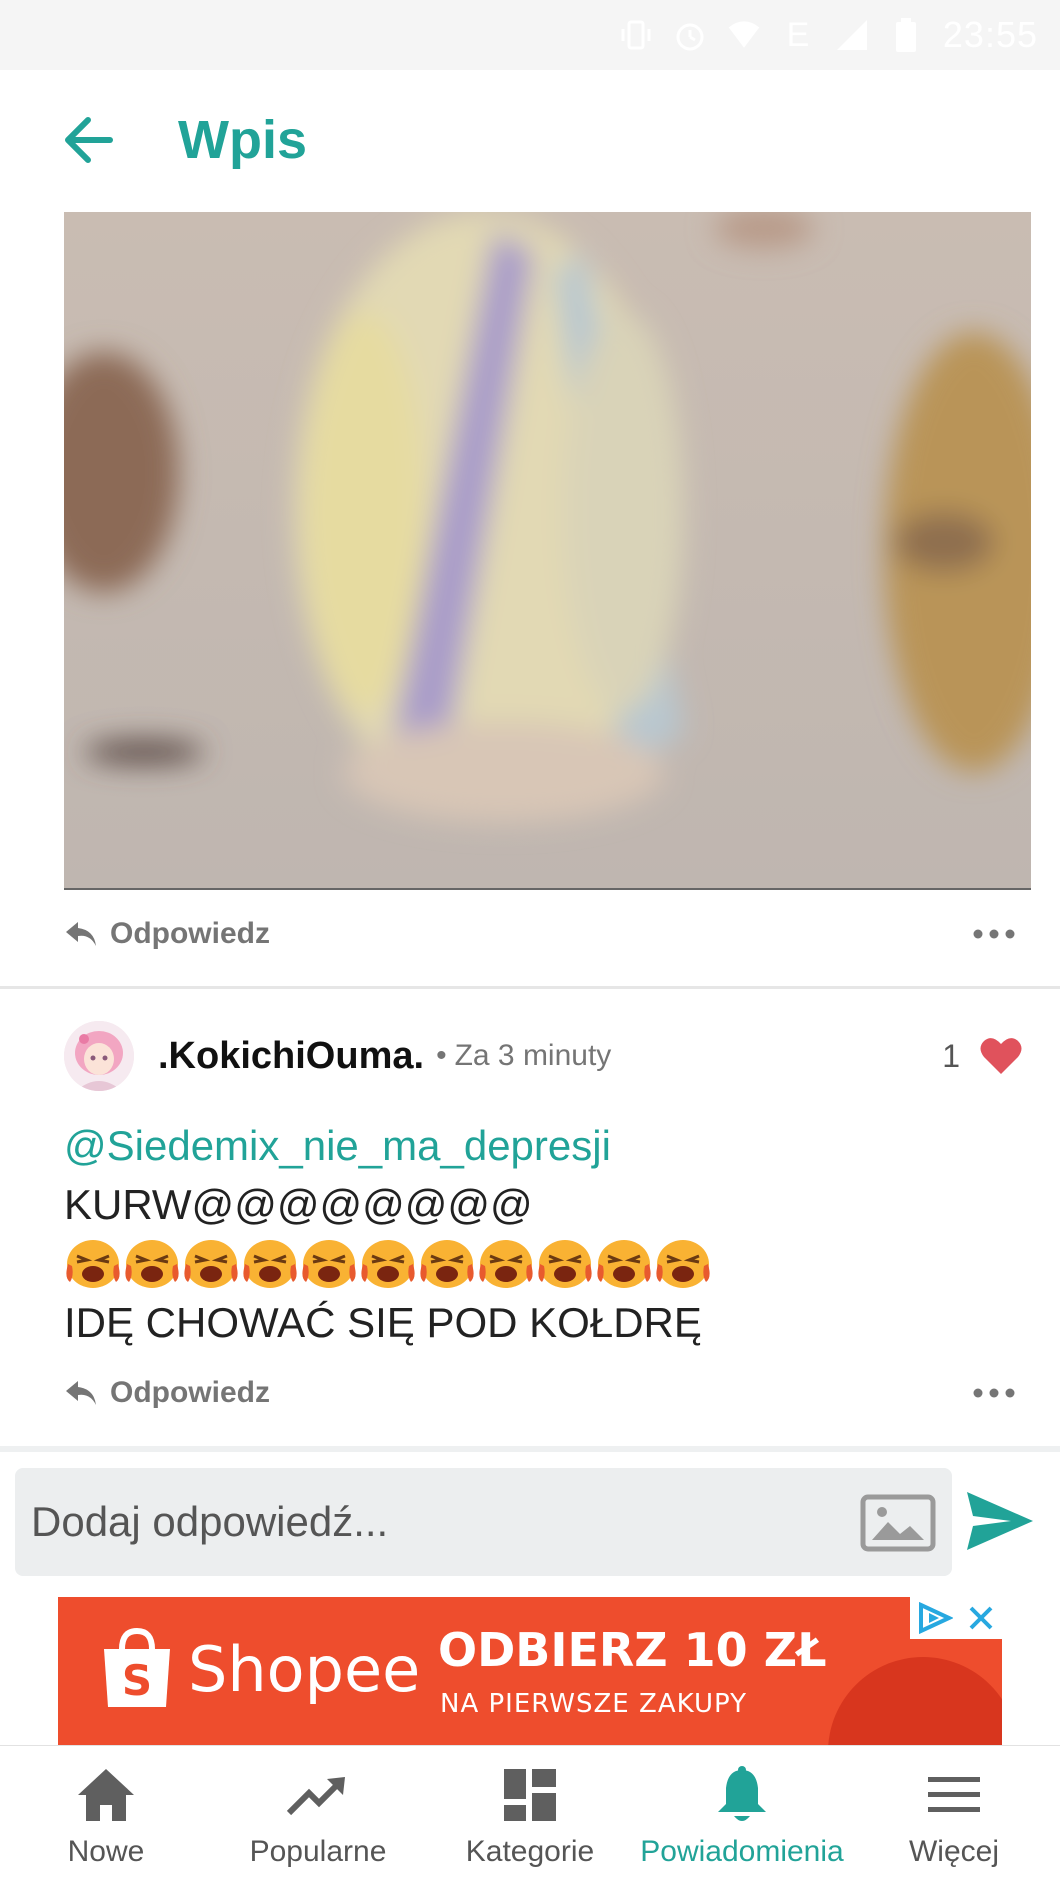 This screenshot has width=1060, height=1884. I want to click on menu-icon, so click(954, 1795).